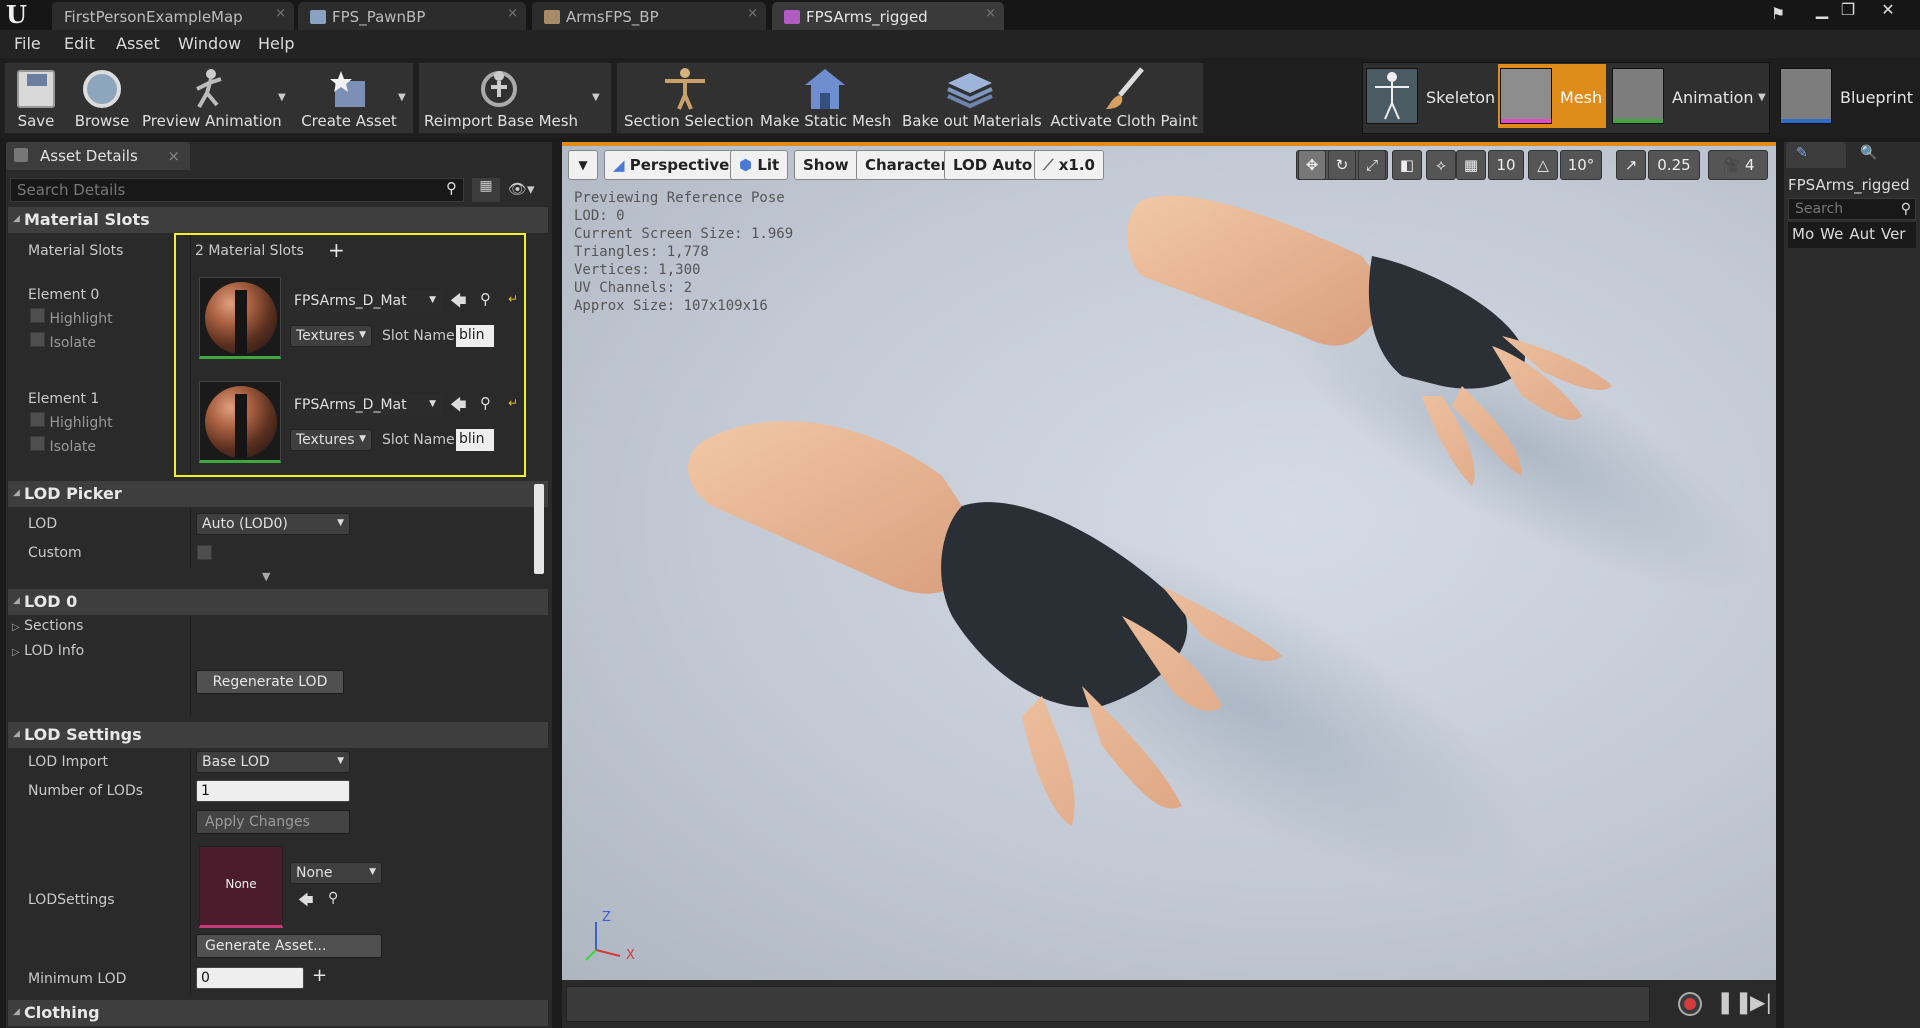 Image resolution: width=1920 pixels, height=1028 pixels. Describe the element at coordinates (273, 822) in the screenshot. I see `apply-changes-button: Apply Changes` at that location.